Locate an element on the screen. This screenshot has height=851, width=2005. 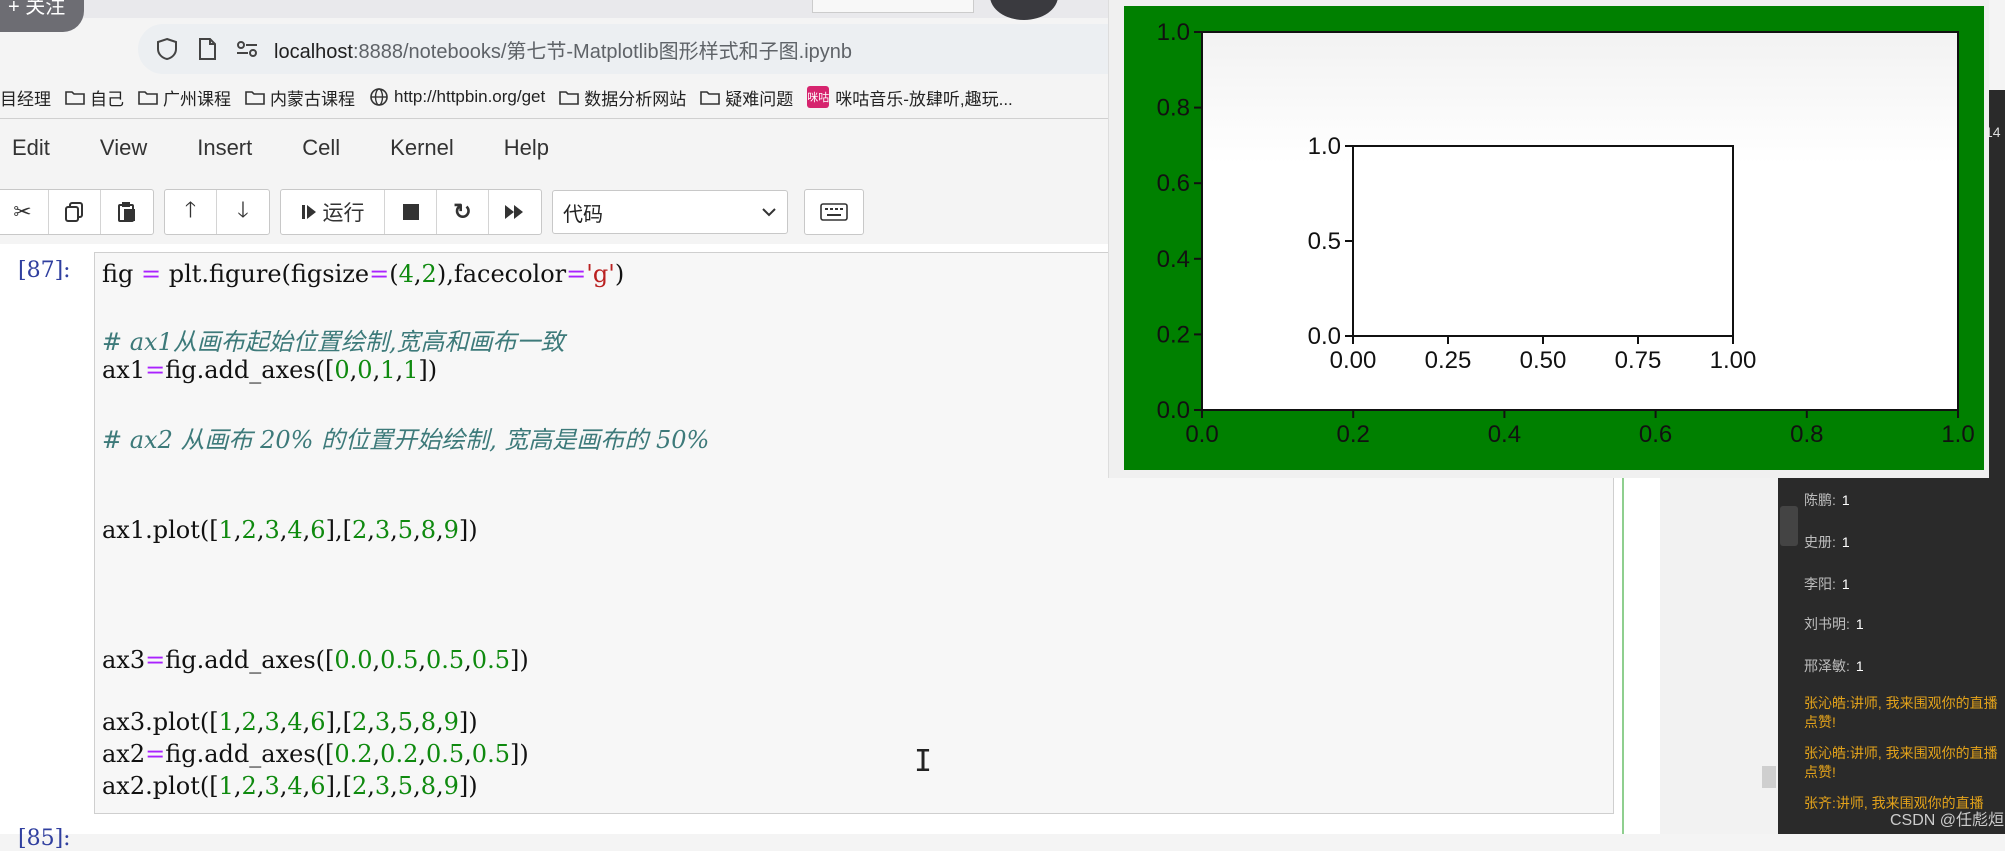
outer-xtick-label: 1.0 is located at coordinates (1957, 434).